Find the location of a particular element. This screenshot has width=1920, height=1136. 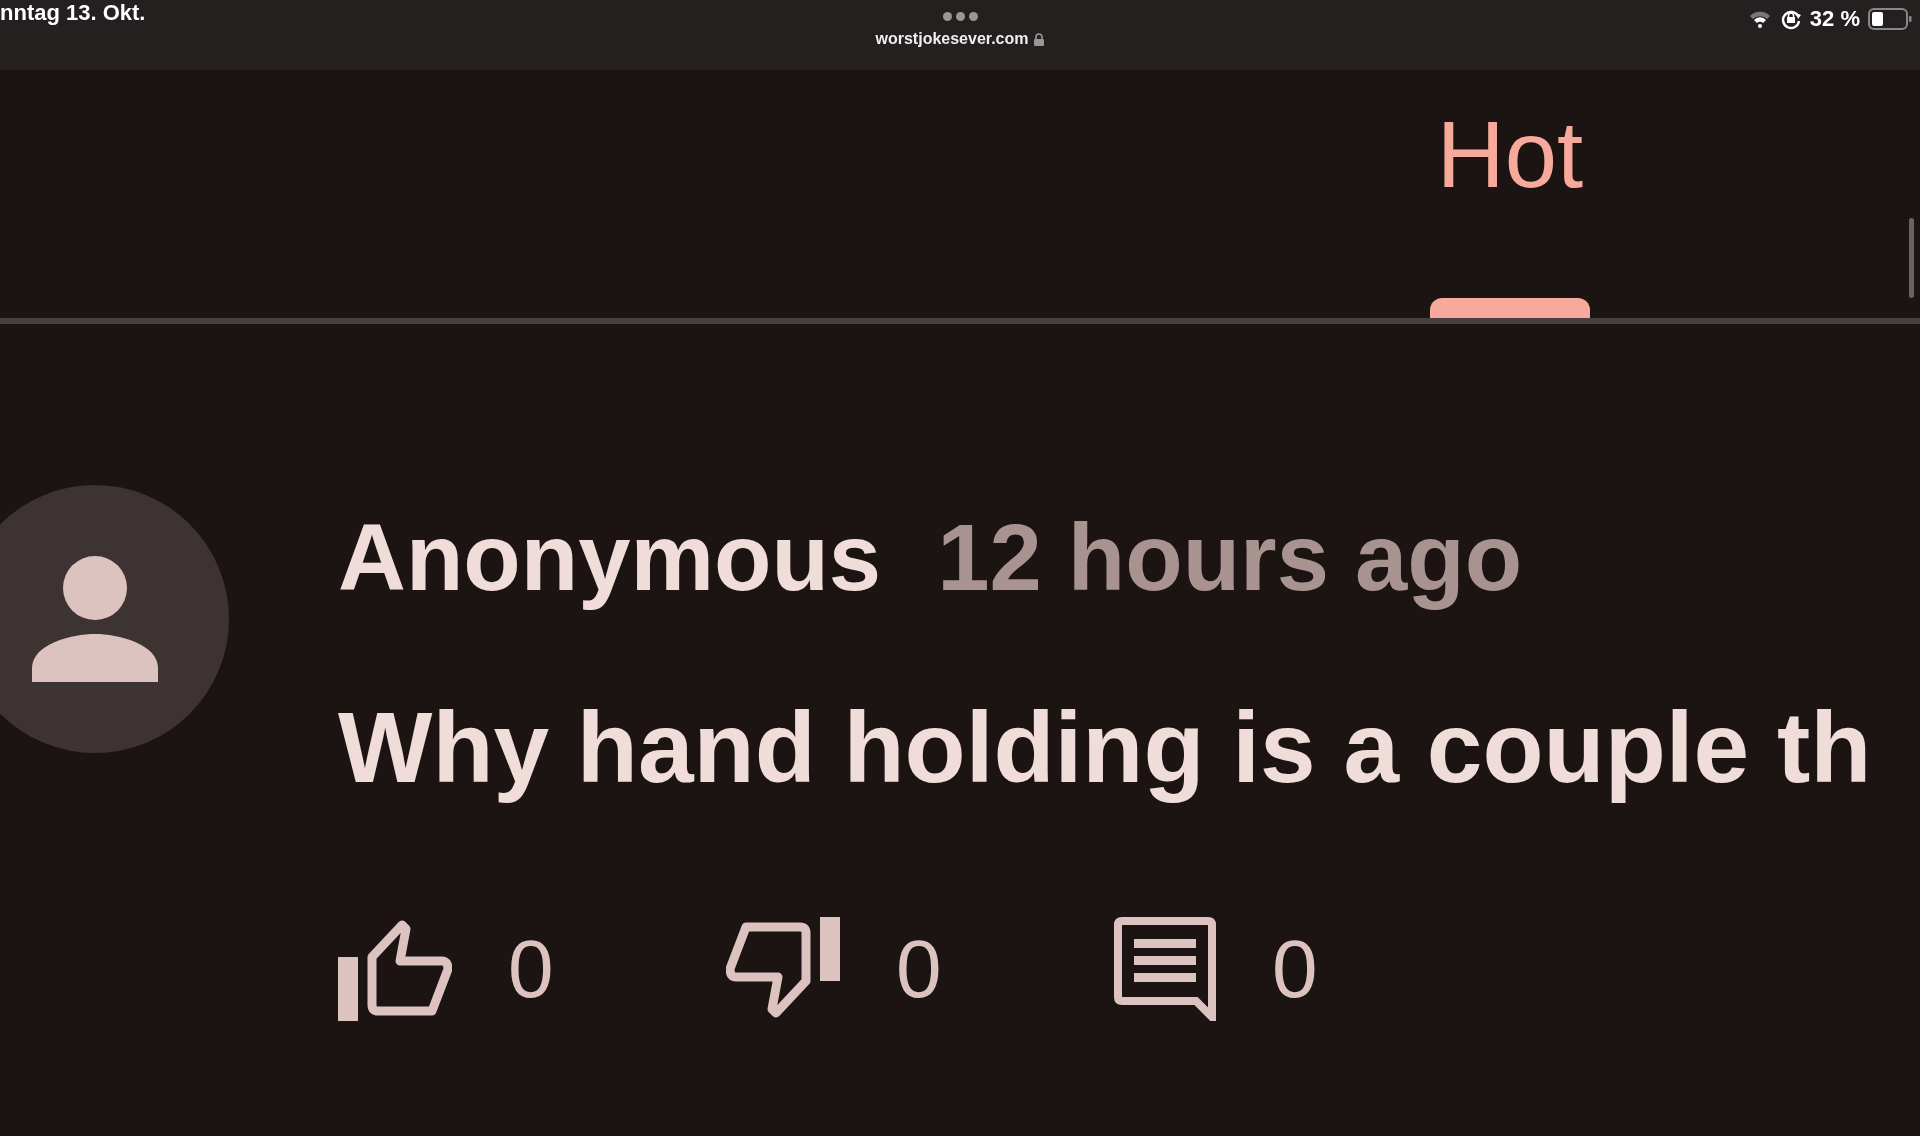

rotation-lock-icon is located at coordinates (1790, 19).